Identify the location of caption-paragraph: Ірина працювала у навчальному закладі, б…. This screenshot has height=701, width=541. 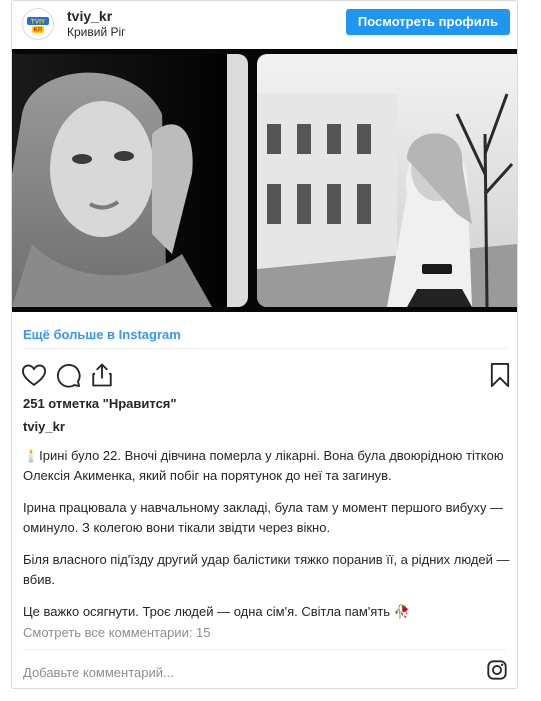
(263, 517).